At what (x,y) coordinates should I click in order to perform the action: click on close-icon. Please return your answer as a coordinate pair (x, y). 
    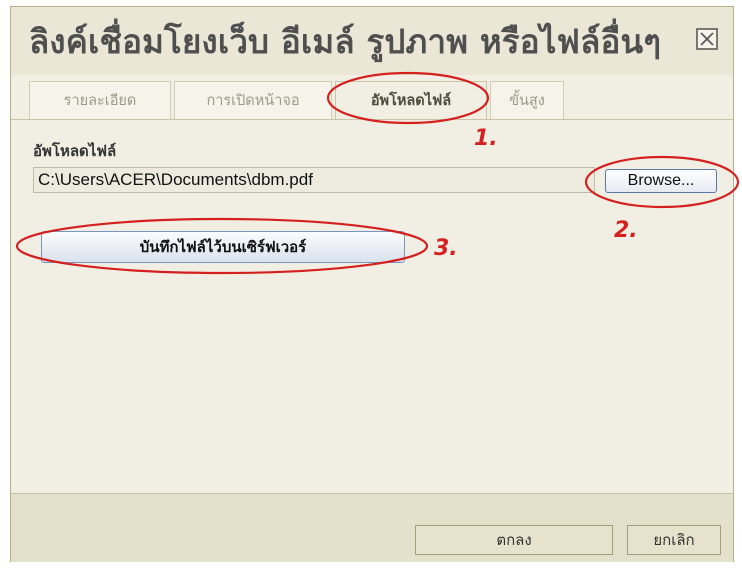
    Looking at the image, I should click on (707, 39).